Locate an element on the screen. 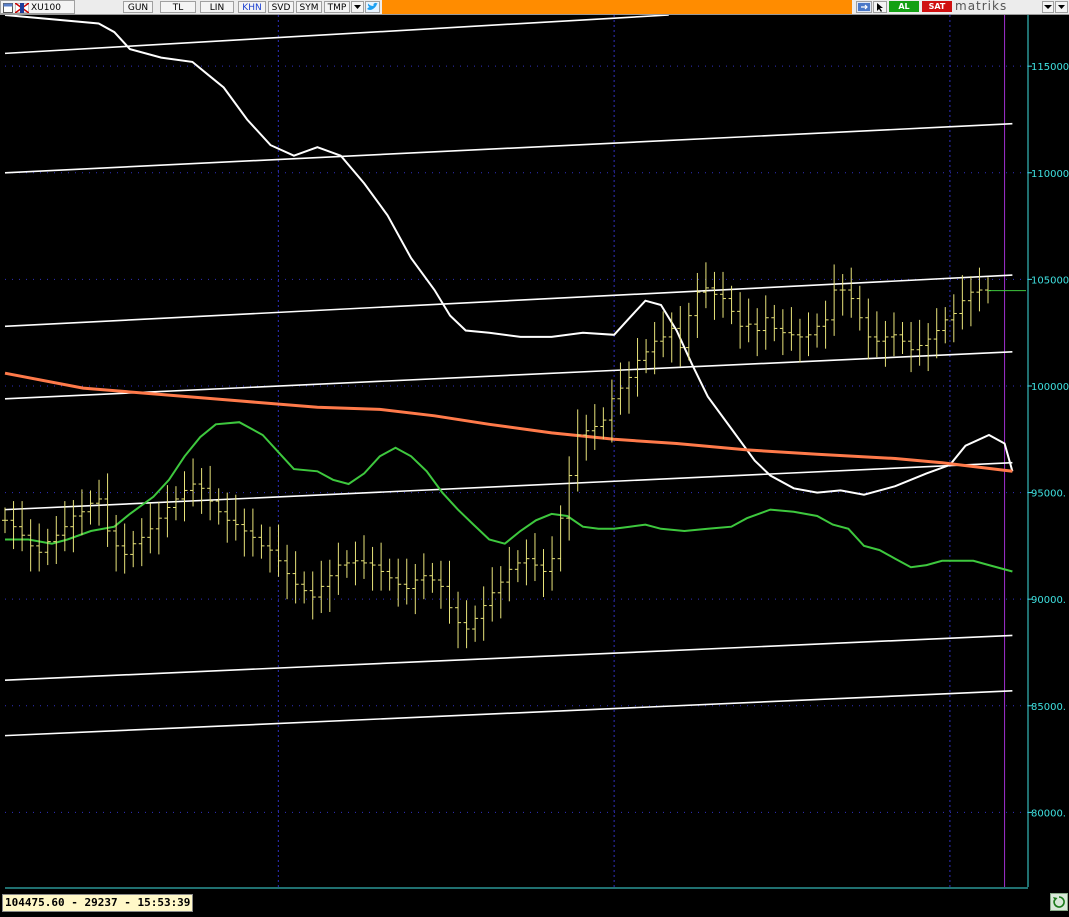 Image resolution: width=1069 pixels, height=917 pixels. symbol-selector: XU100 is located at coordinates (37, 7).